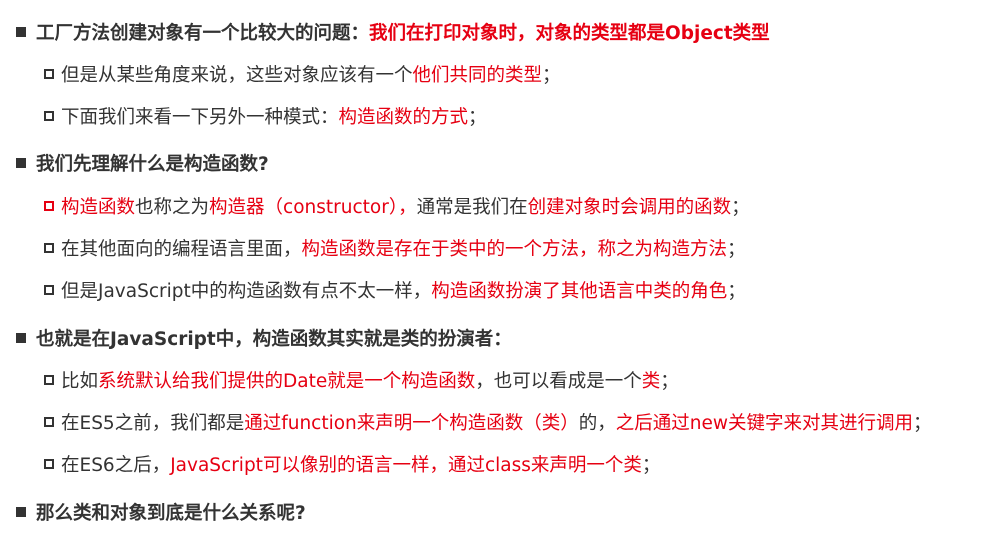  What do you see at coordinates (274, 339) in the screenshot?
I see `heading-text: 也就是在JavaScript中，构造函数其实就是类的扮演者：` at bounding box center [274, 339].